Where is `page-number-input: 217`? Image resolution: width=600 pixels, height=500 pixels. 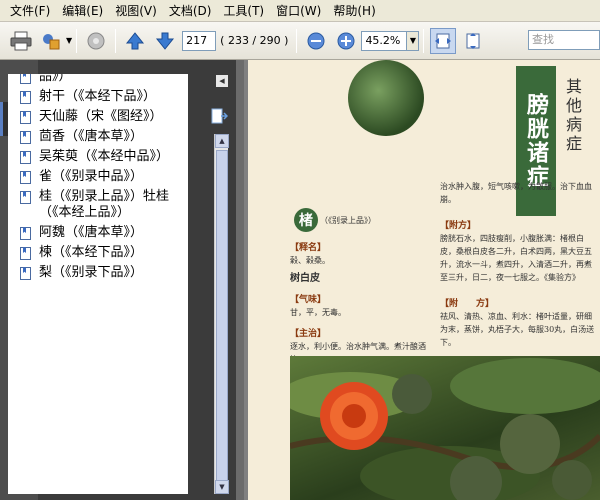 page-number-input: 217 is located at coordinates (199, 40).